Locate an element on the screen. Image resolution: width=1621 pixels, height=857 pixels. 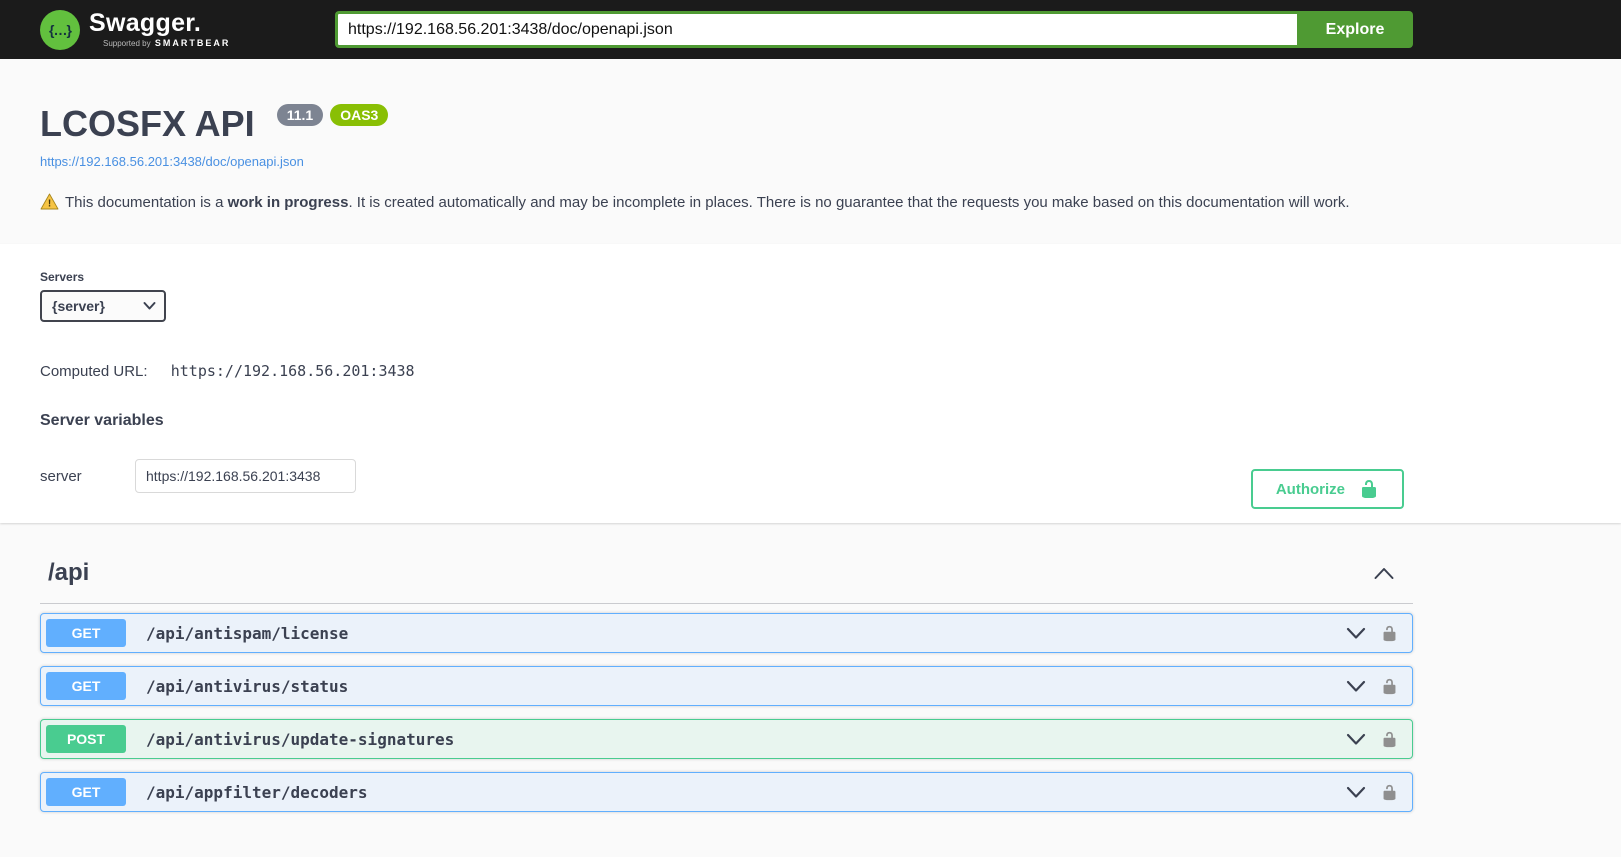
explore-button: Explore is located at coordinates (1355, 29).